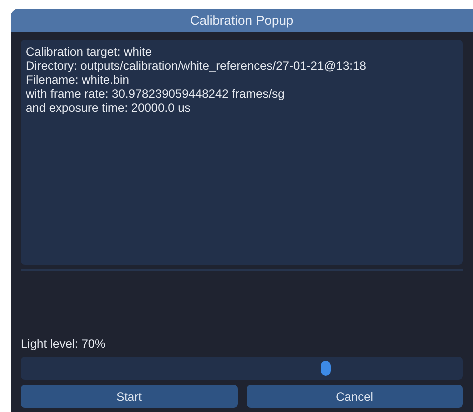 The height and width of the screenshot is (412, 473). What do you see at coordinates (109, 108) in the screenshot?
I see `log-line: and exposure time: 20000.0 us` at bounding box center [109, 108].